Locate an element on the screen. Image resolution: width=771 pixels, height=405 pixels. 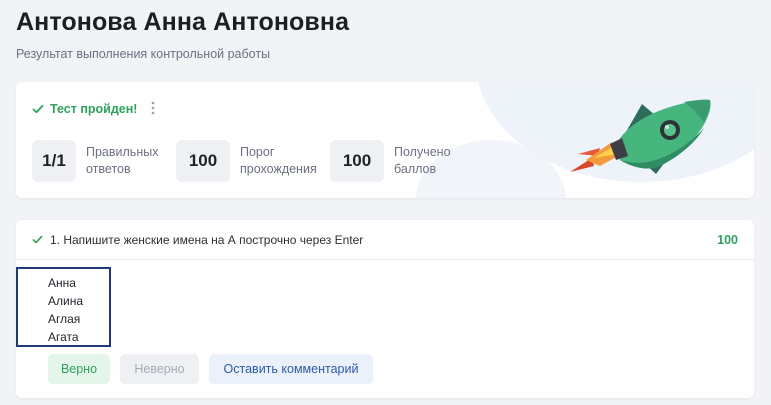
test-status: Тест пройден! is located at coordinates (93, 109).